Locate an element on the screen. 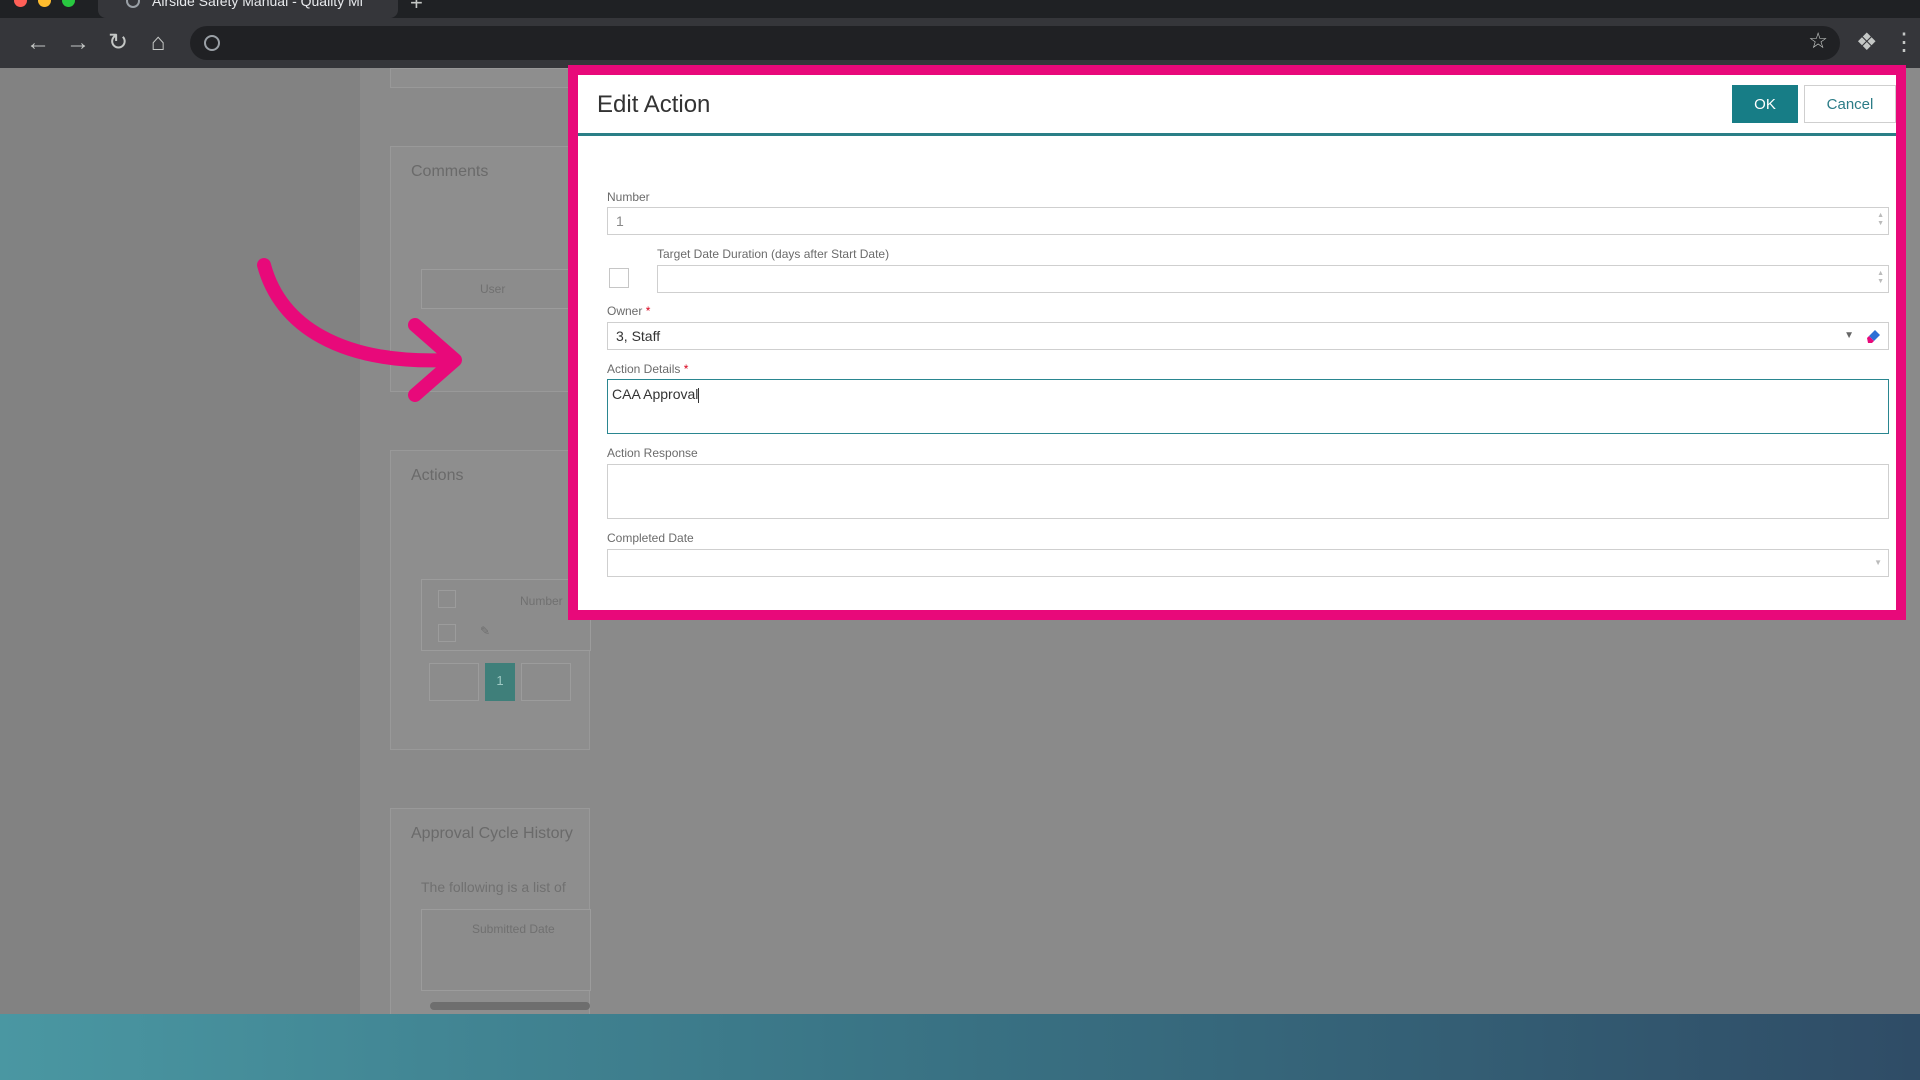 The height and width of the screenshot is (1080, 1920). submitted-date-column-header: Submitted Date is located at coordinates (513, 929).